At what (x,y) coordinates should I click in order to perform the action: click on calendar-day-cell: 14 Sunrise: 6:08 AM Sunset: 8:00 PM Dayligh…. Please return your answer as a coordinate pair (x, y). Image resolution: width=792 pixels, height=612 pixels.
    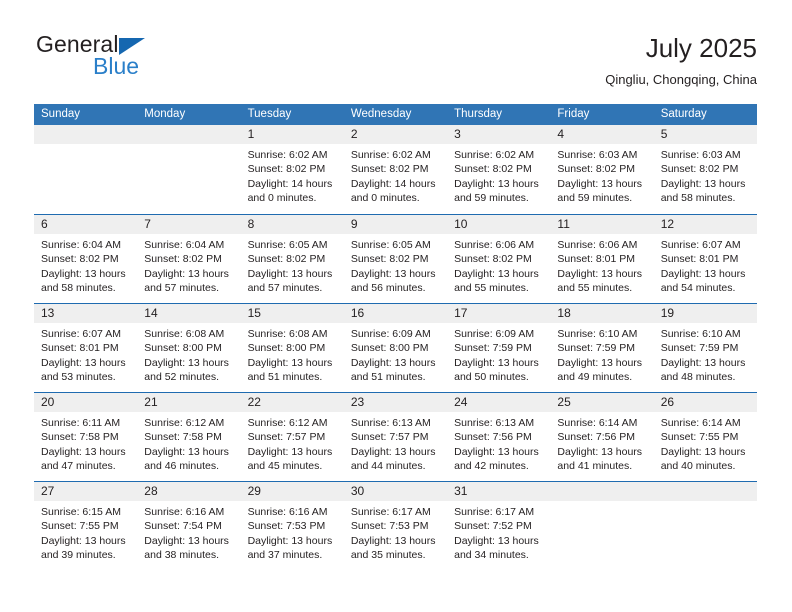
    Looking at the image, I should click on (189, 348).